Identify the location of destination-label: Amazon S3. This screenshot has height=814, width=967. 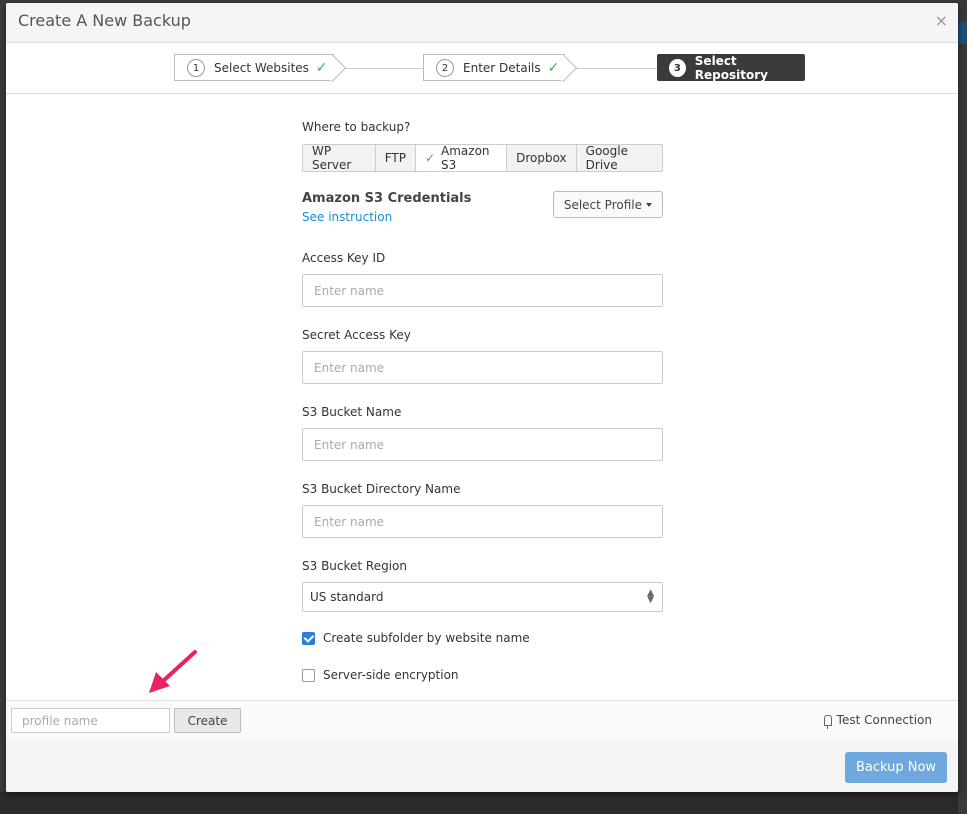
(465, 158).